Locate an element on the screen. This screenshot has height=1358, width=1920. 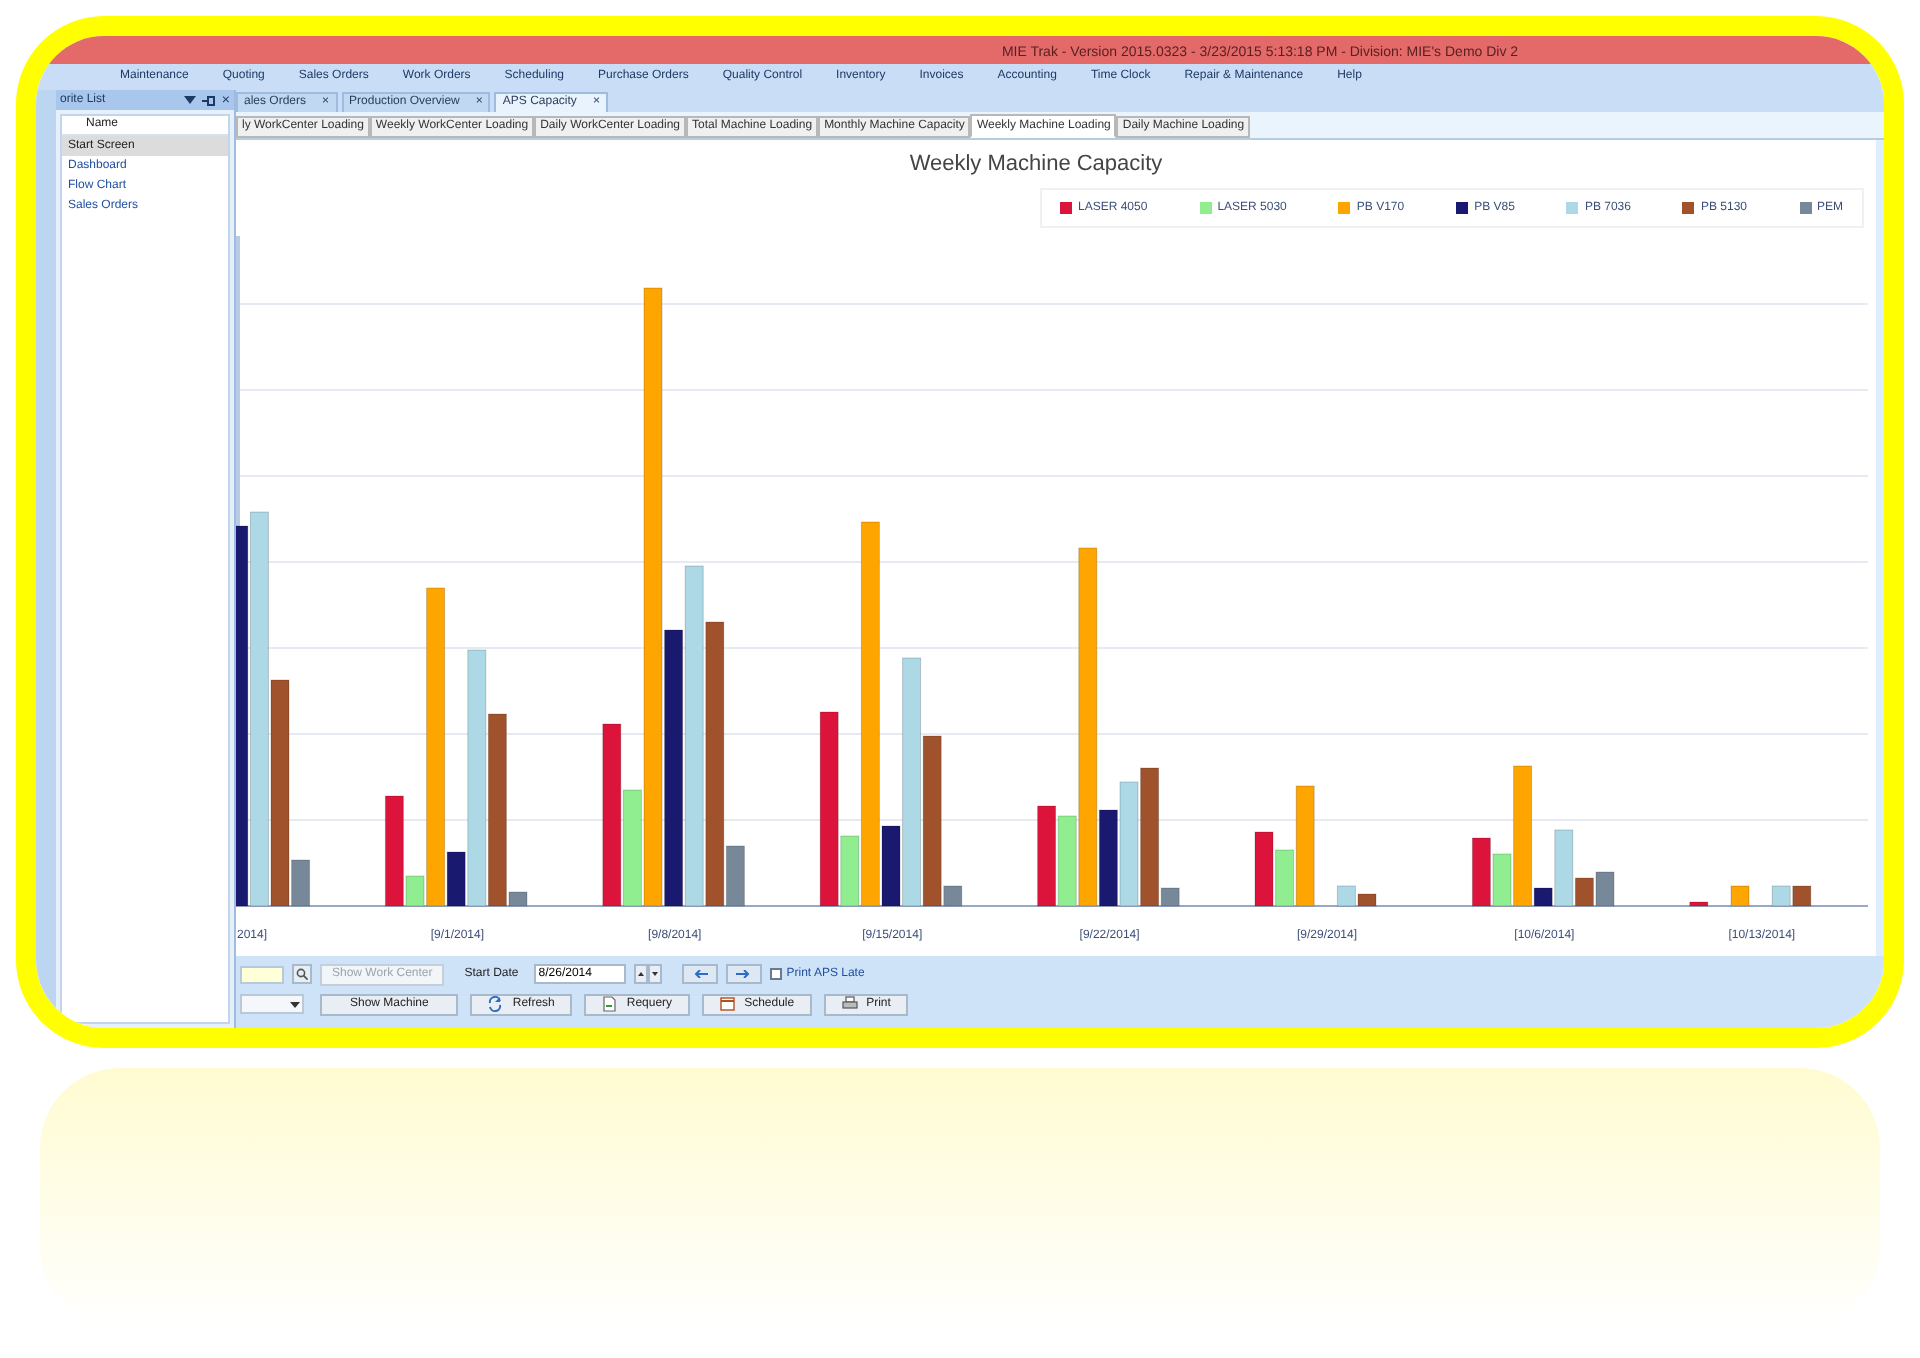
checkbox is located at coordinates (776, 974).